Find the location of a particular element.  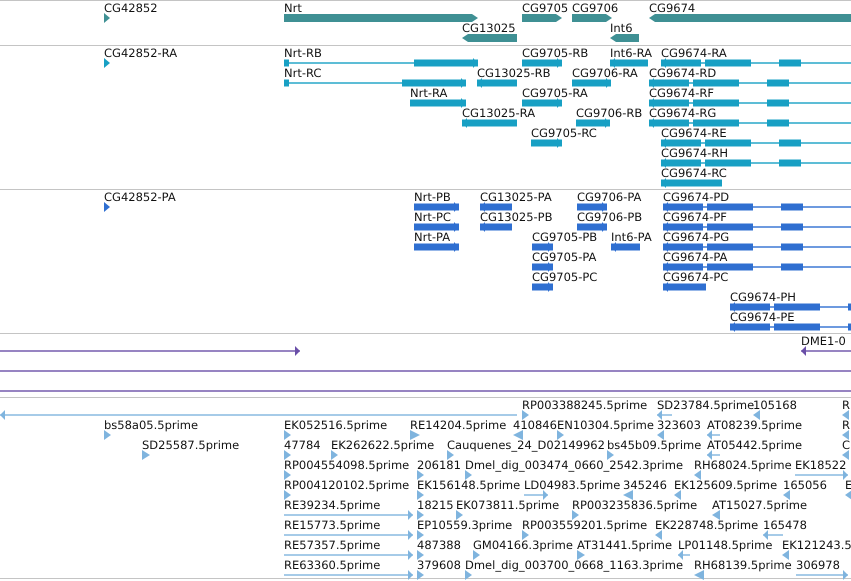

feature-label: CG9674-RD is located at coordinates (682, 73).